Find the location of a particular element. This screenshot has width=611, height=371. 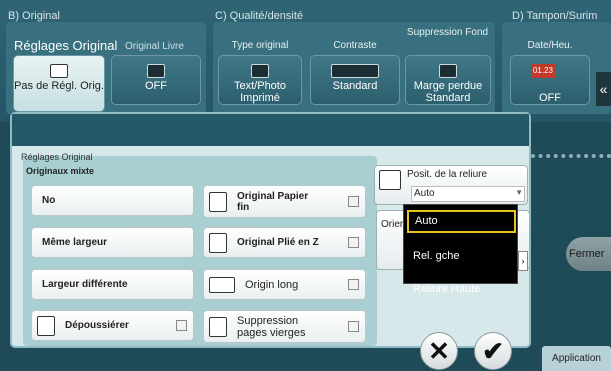

pas-de-regl-label: Pas de Régl. Orig. is located at coordinates (59, 86).